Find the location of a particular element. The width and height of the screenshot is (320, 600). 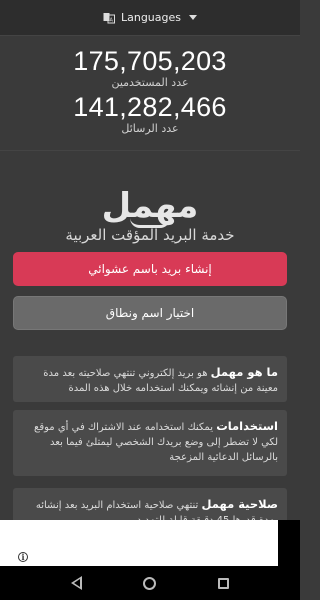

recent-apps-icon is located at coordinates (224, 583).